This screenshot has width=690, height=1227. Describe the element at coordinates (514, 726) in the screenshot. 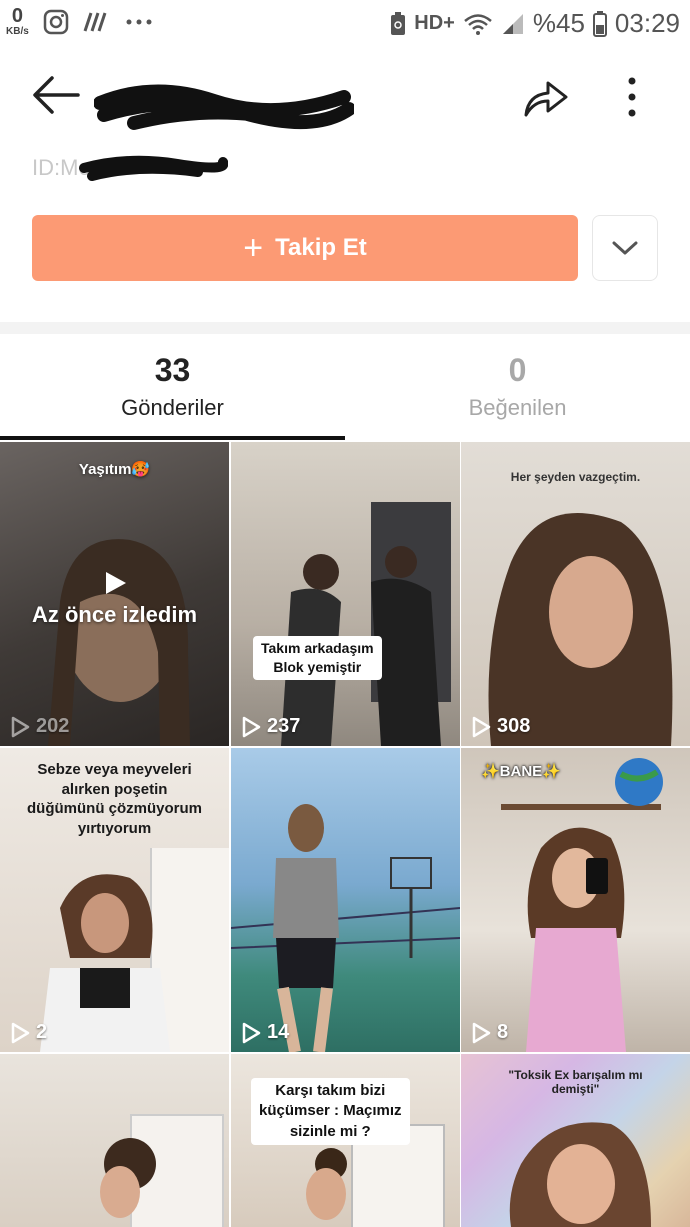

I see `view-count-value: 308` at that location.